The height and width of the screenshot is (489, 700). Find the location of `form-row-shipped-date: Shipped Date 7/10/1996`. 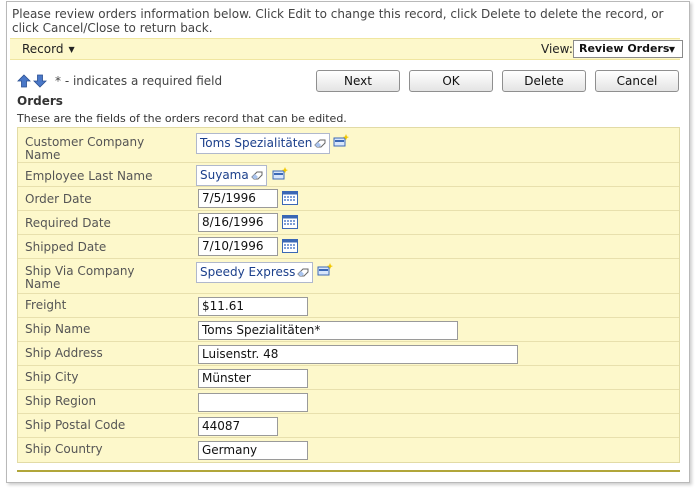

form-row-shipped-date: Shipped Date 7/10/1996 is located at coordinates (348, 247).